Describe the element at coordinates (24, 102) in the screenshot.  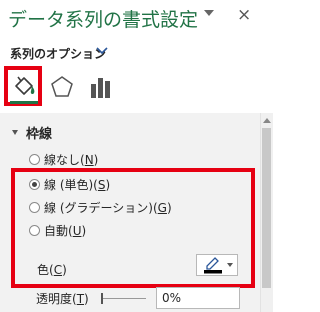
I see `selected-tab-indicator` at that location.